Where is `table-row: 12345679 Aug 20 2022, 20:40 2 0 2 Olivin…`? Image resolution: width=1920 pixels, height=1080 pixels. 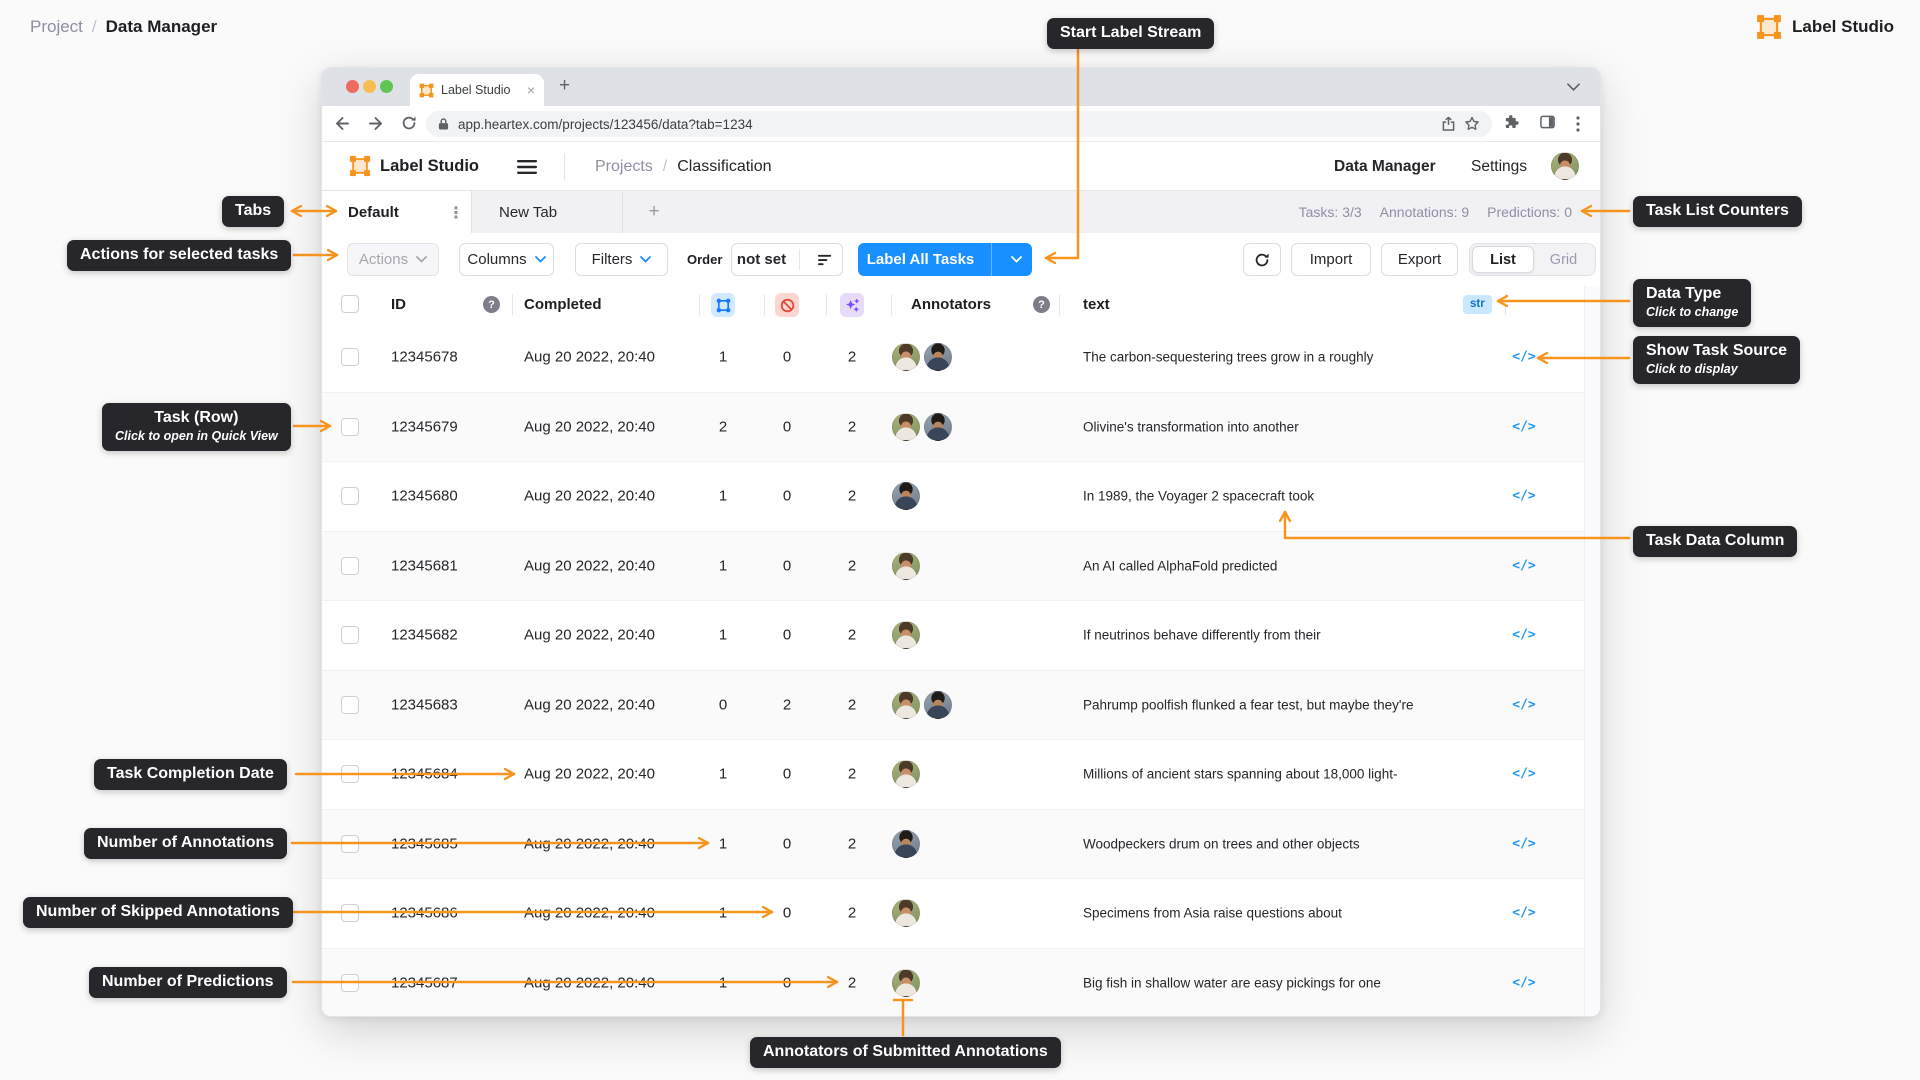
table-row: 12345679 Aug 20 2022, 20:40 2 0 2 Olivin… is located at coordinates (961, 427).